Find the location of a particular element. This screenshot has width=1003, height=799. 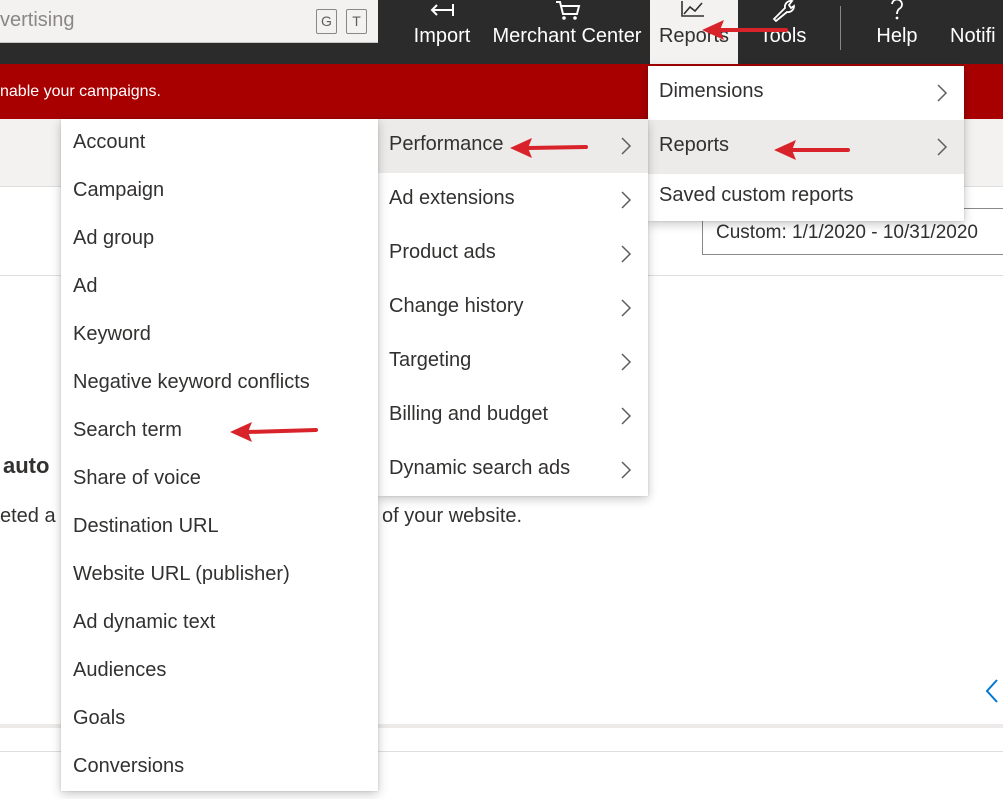

reports-menu: Dimensions Reports Saved custom reports is located at coordinates (806, 143).